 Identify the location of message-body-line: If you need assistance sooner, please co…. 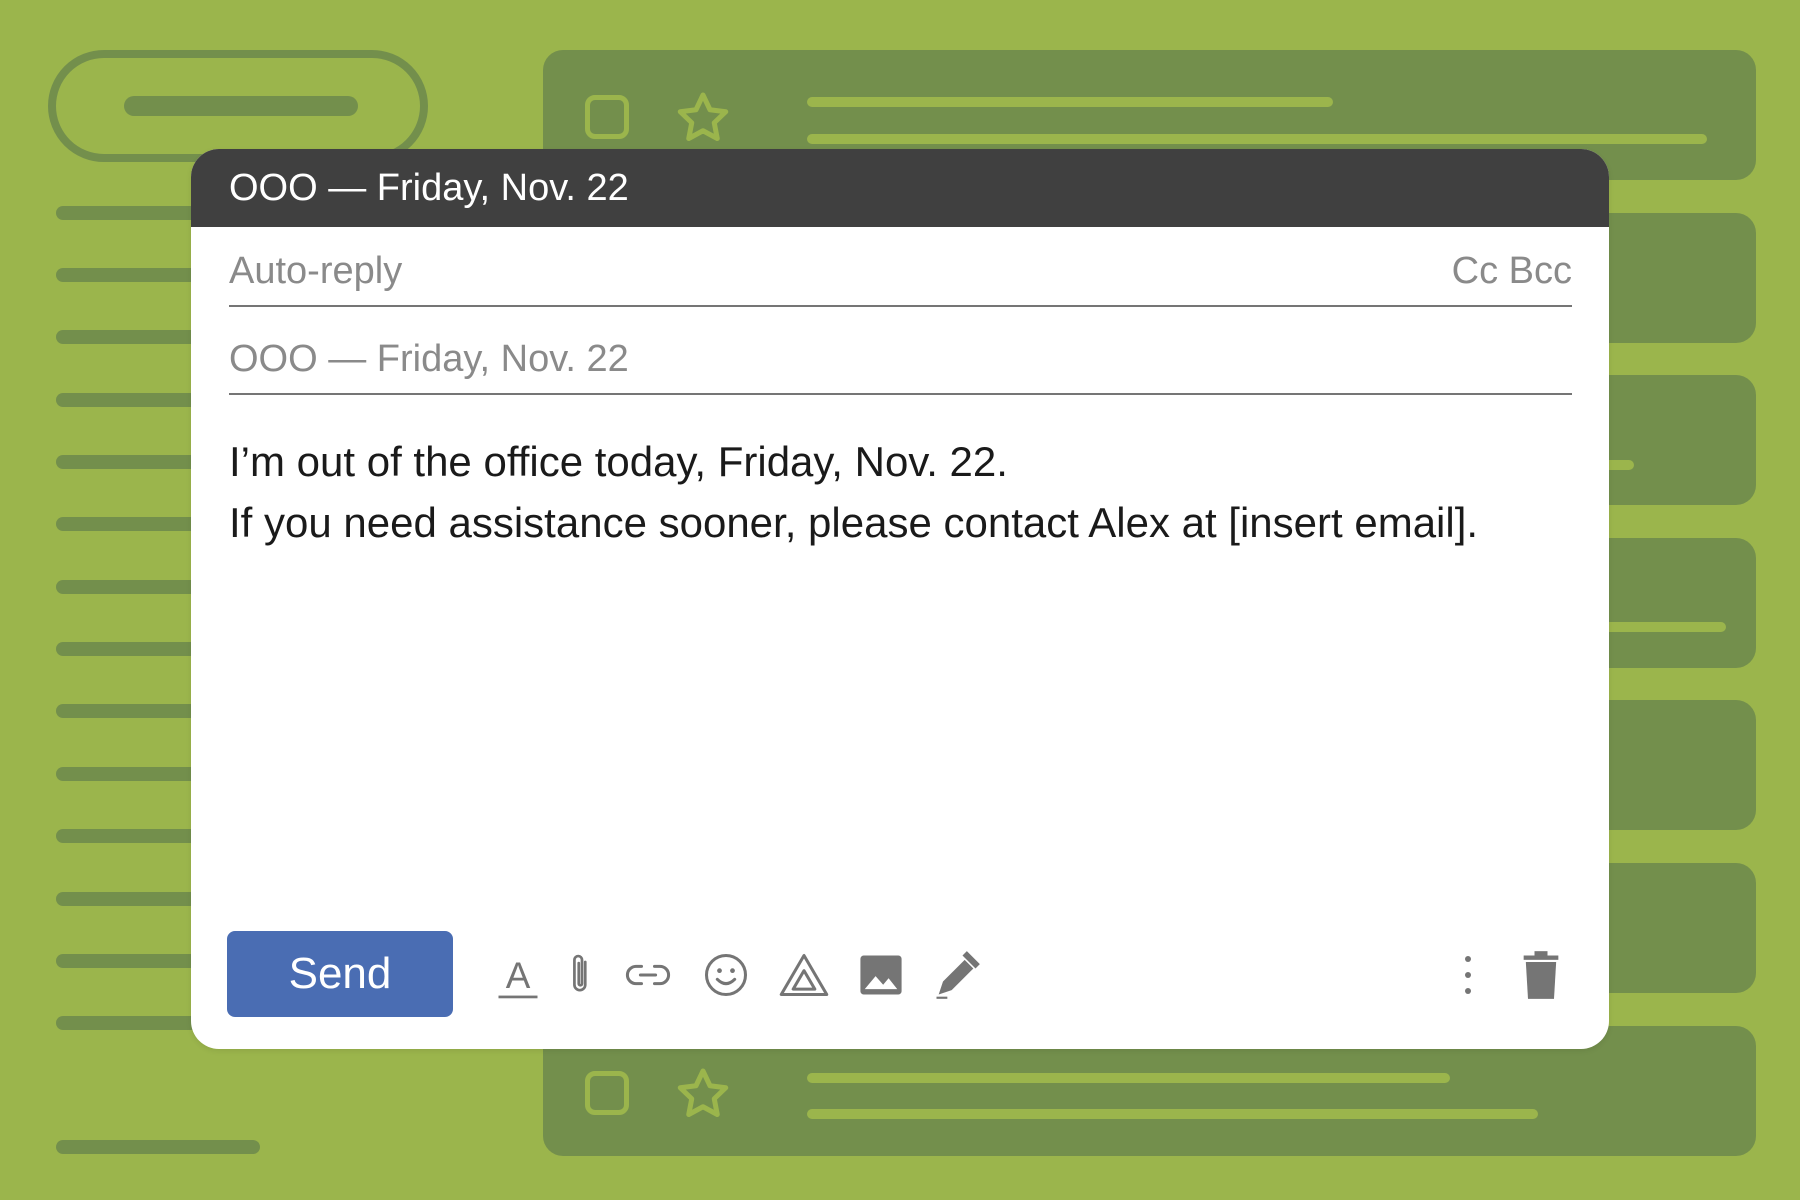
(854, 522).